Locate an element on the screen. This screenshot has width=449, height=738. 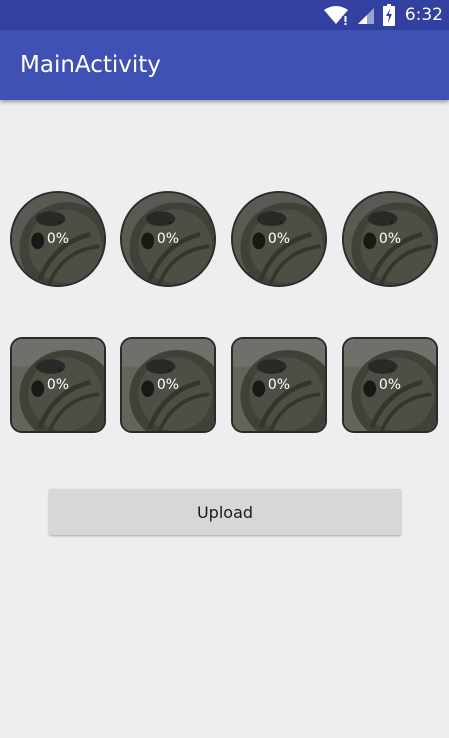
rounded-thumbnail-1: 0% is located at coordinates (58, 385).